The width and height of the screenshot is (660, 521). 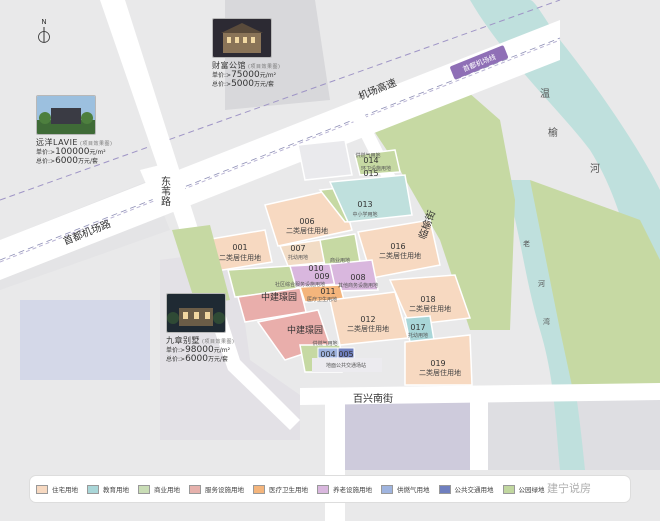 What do you see at coordinates (364, 214) in the screenshot?
I see `parcel-013-use: 中小学用地` at bounding box center [364, 214].